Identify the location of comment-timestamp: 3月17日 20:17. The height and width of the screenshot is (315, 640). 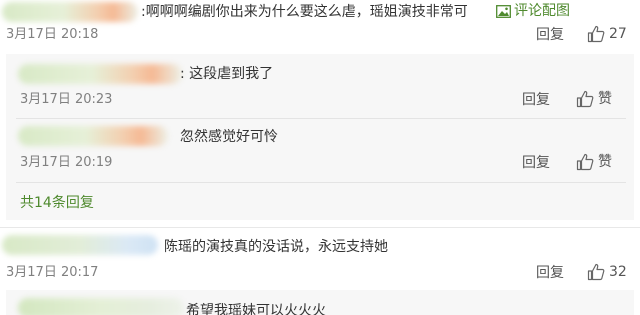
(52, 272).